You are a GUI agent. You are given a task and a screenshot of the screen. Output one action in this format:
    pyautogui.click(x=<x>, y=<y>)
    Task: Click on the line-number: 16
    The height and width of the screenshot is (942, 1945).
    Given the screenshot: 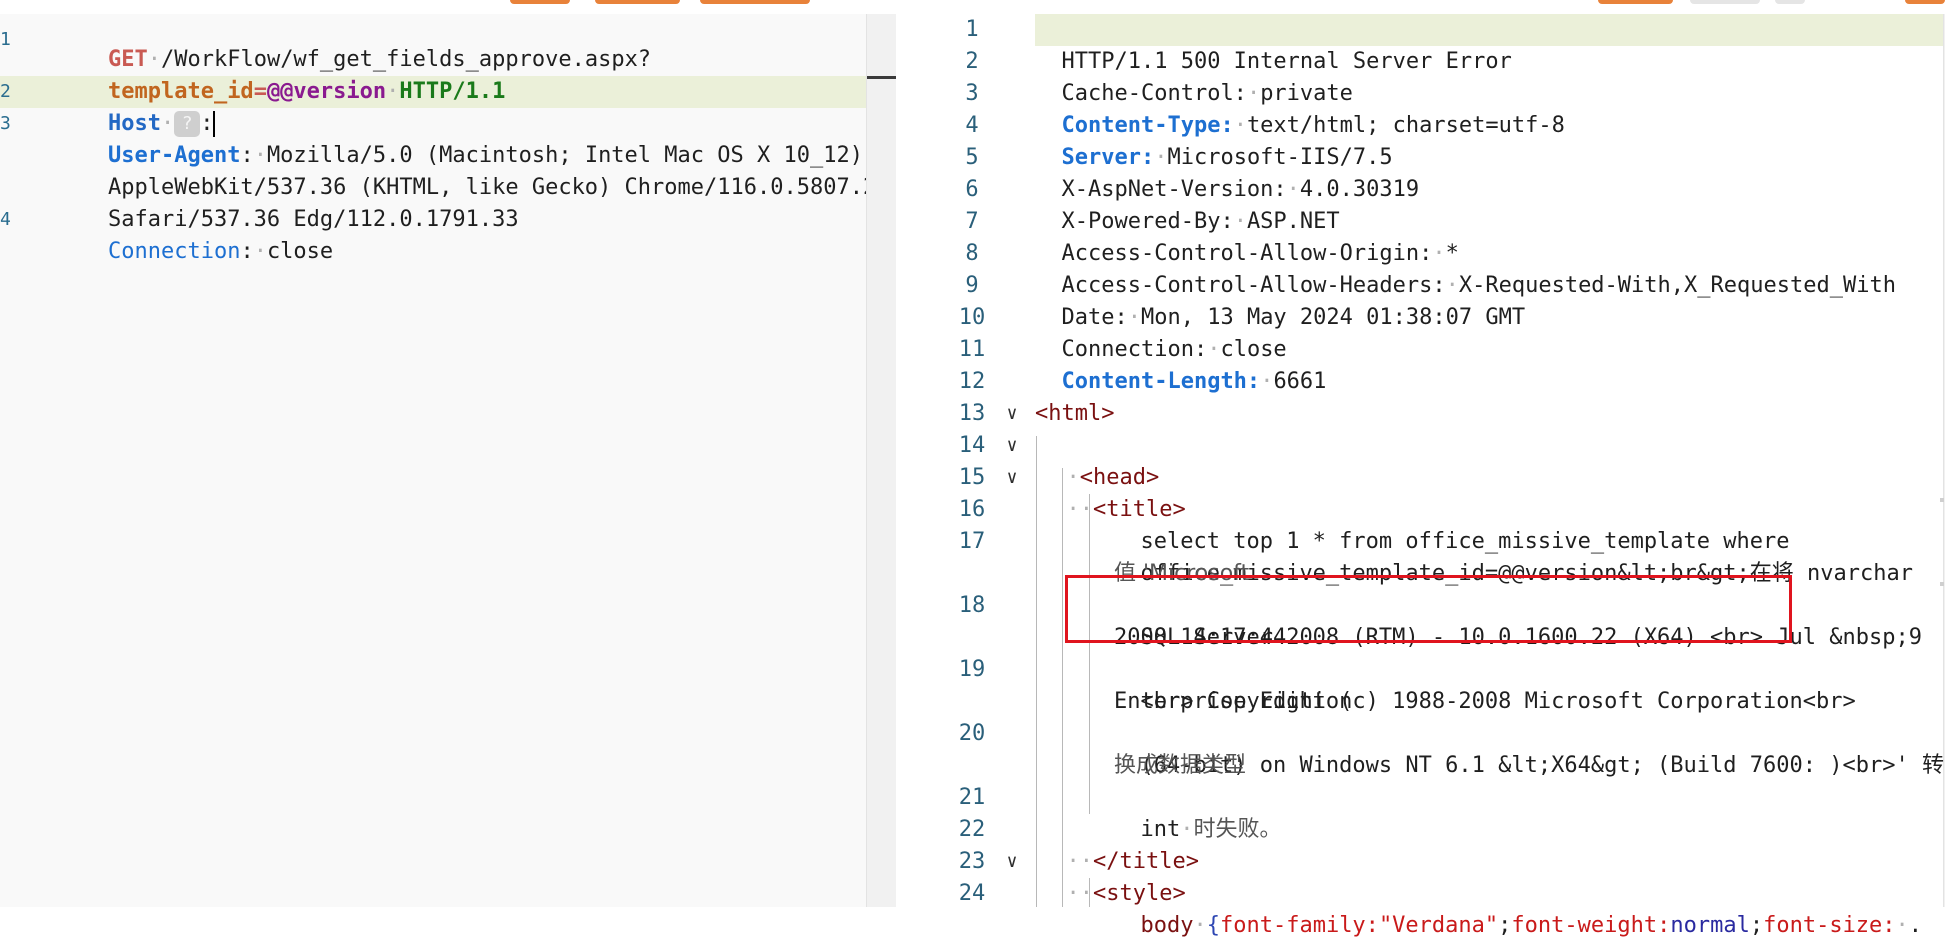 What is the action you would take?
    pyautogui.click(x=972, y=509)
    